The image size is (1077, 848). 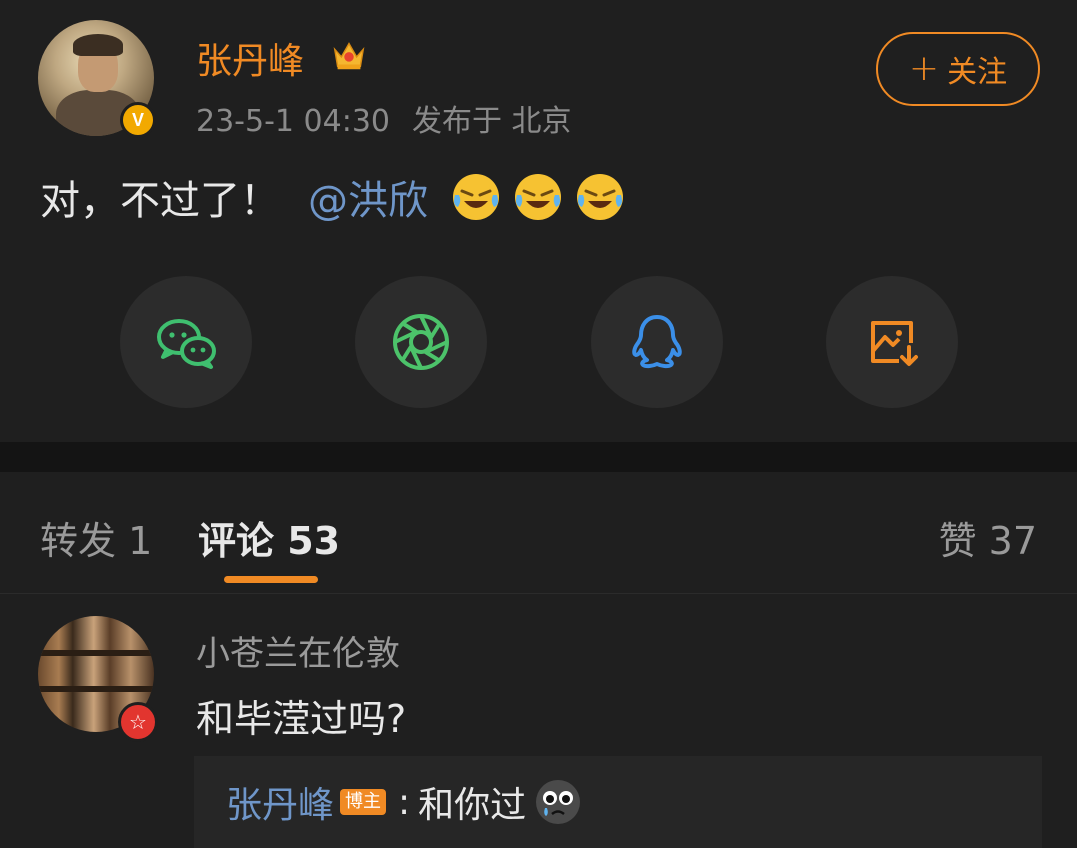 What do you see at coordinates (280, 802) in the screenshot?
I see `reply-author: 张丹峰` at bounding box center [280, 802].